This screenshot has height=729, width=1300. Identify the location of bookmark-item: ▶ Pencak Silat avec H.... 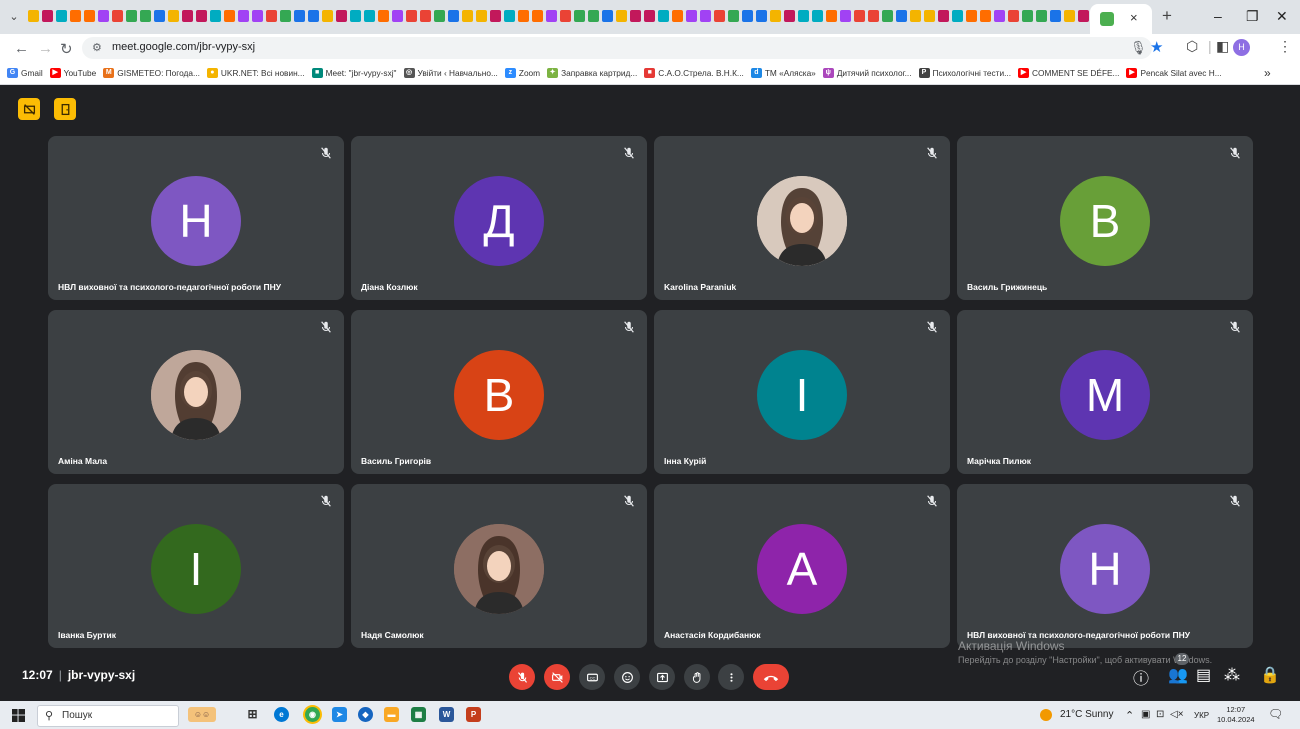
(1174, 73).